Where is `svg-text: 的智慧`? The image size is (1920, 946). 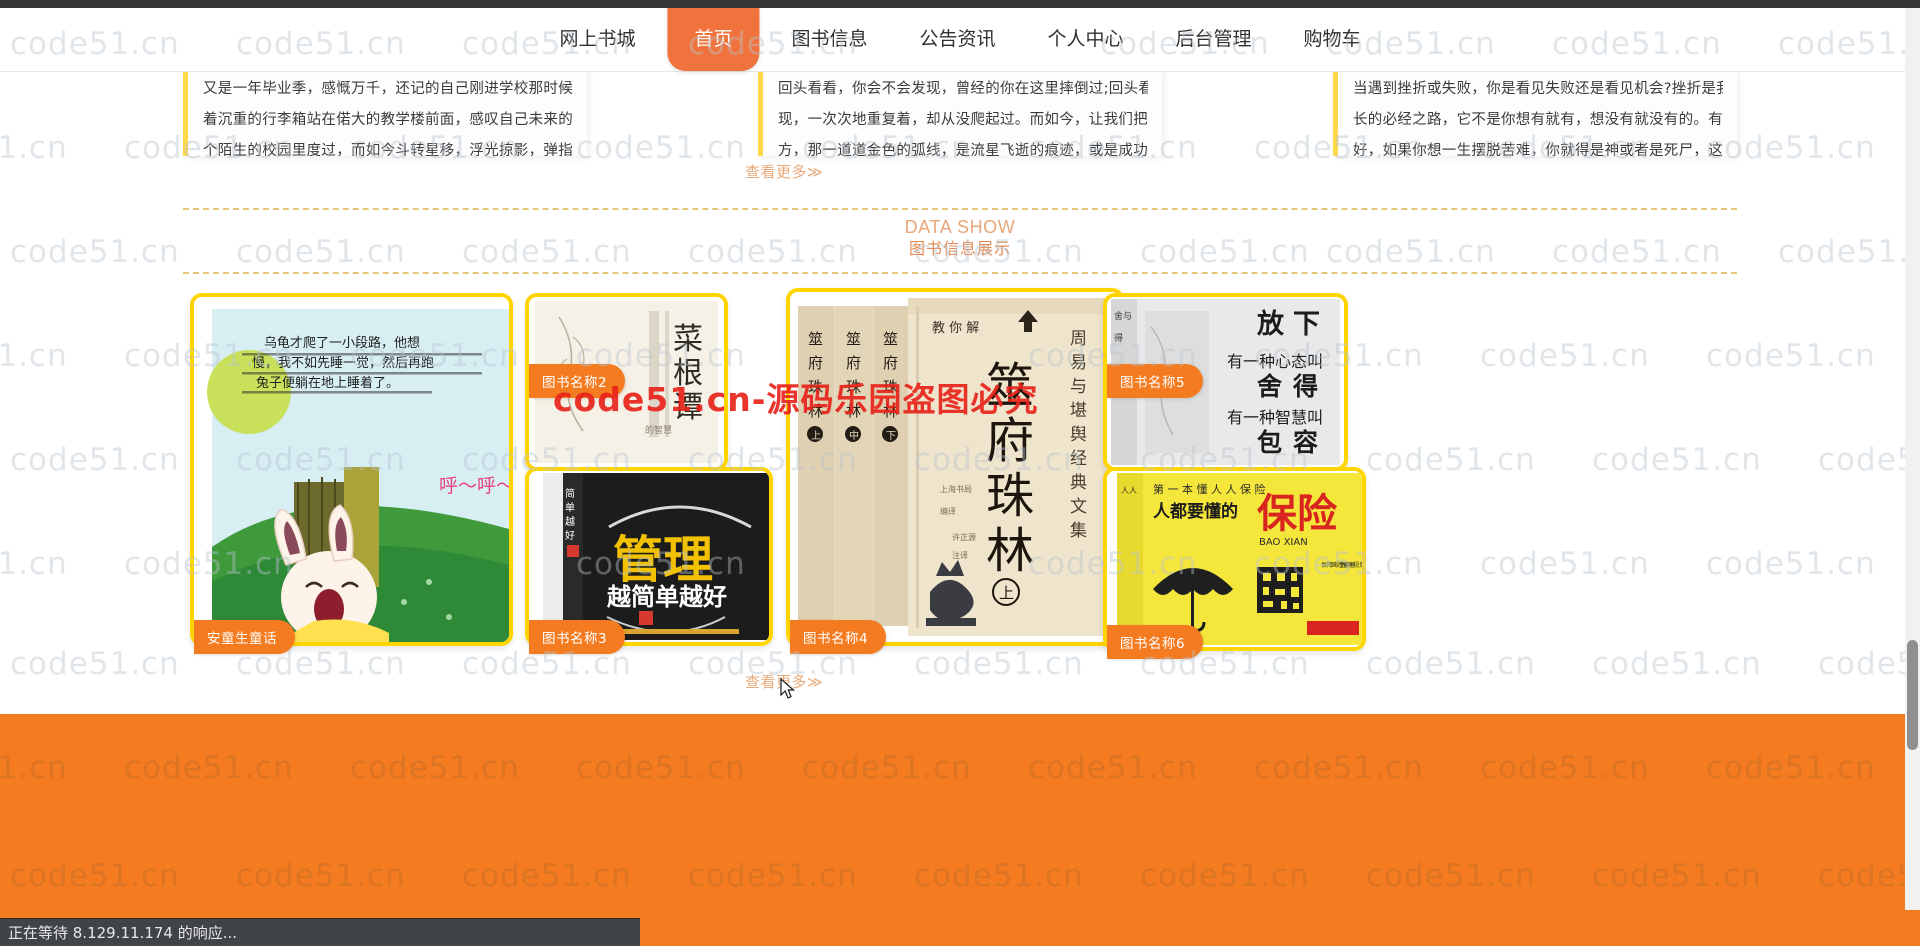 svg-text: 的智慧 is located at coordinates (658, 430).